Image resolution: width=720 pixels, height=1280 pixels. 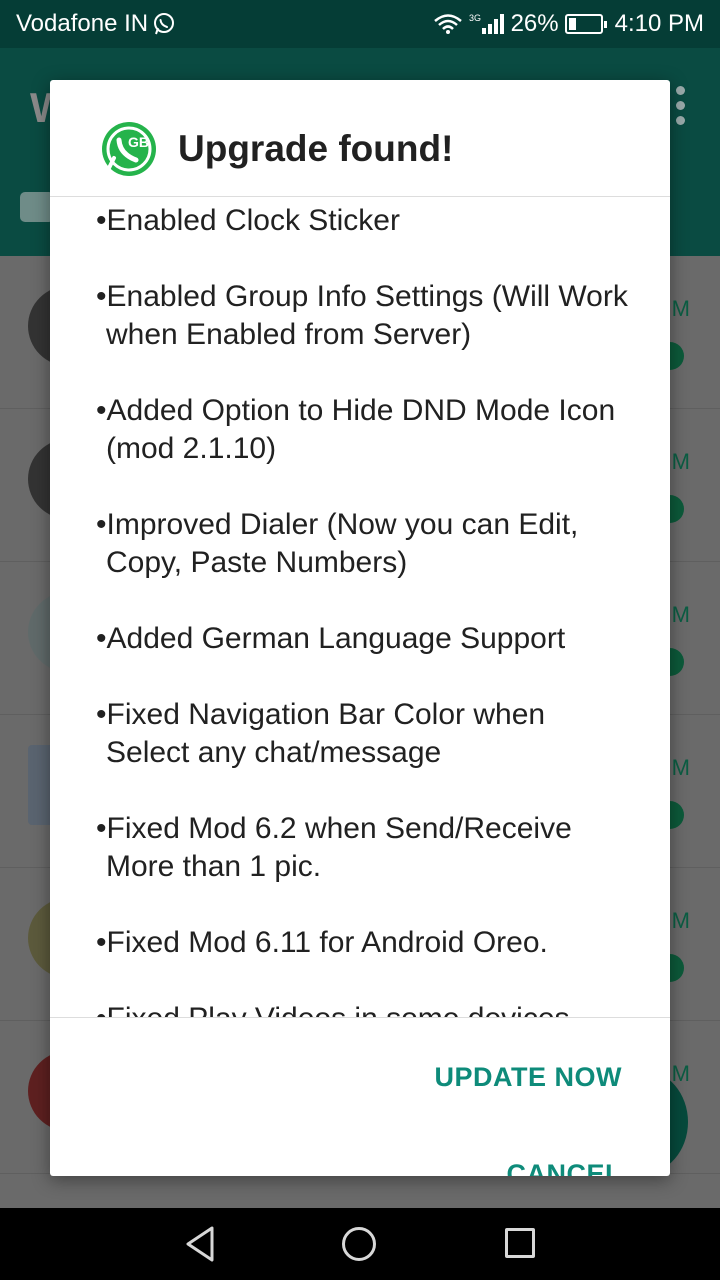 I want to click on gb-whatsapp-logo: GB, so click(x=129, y=149).